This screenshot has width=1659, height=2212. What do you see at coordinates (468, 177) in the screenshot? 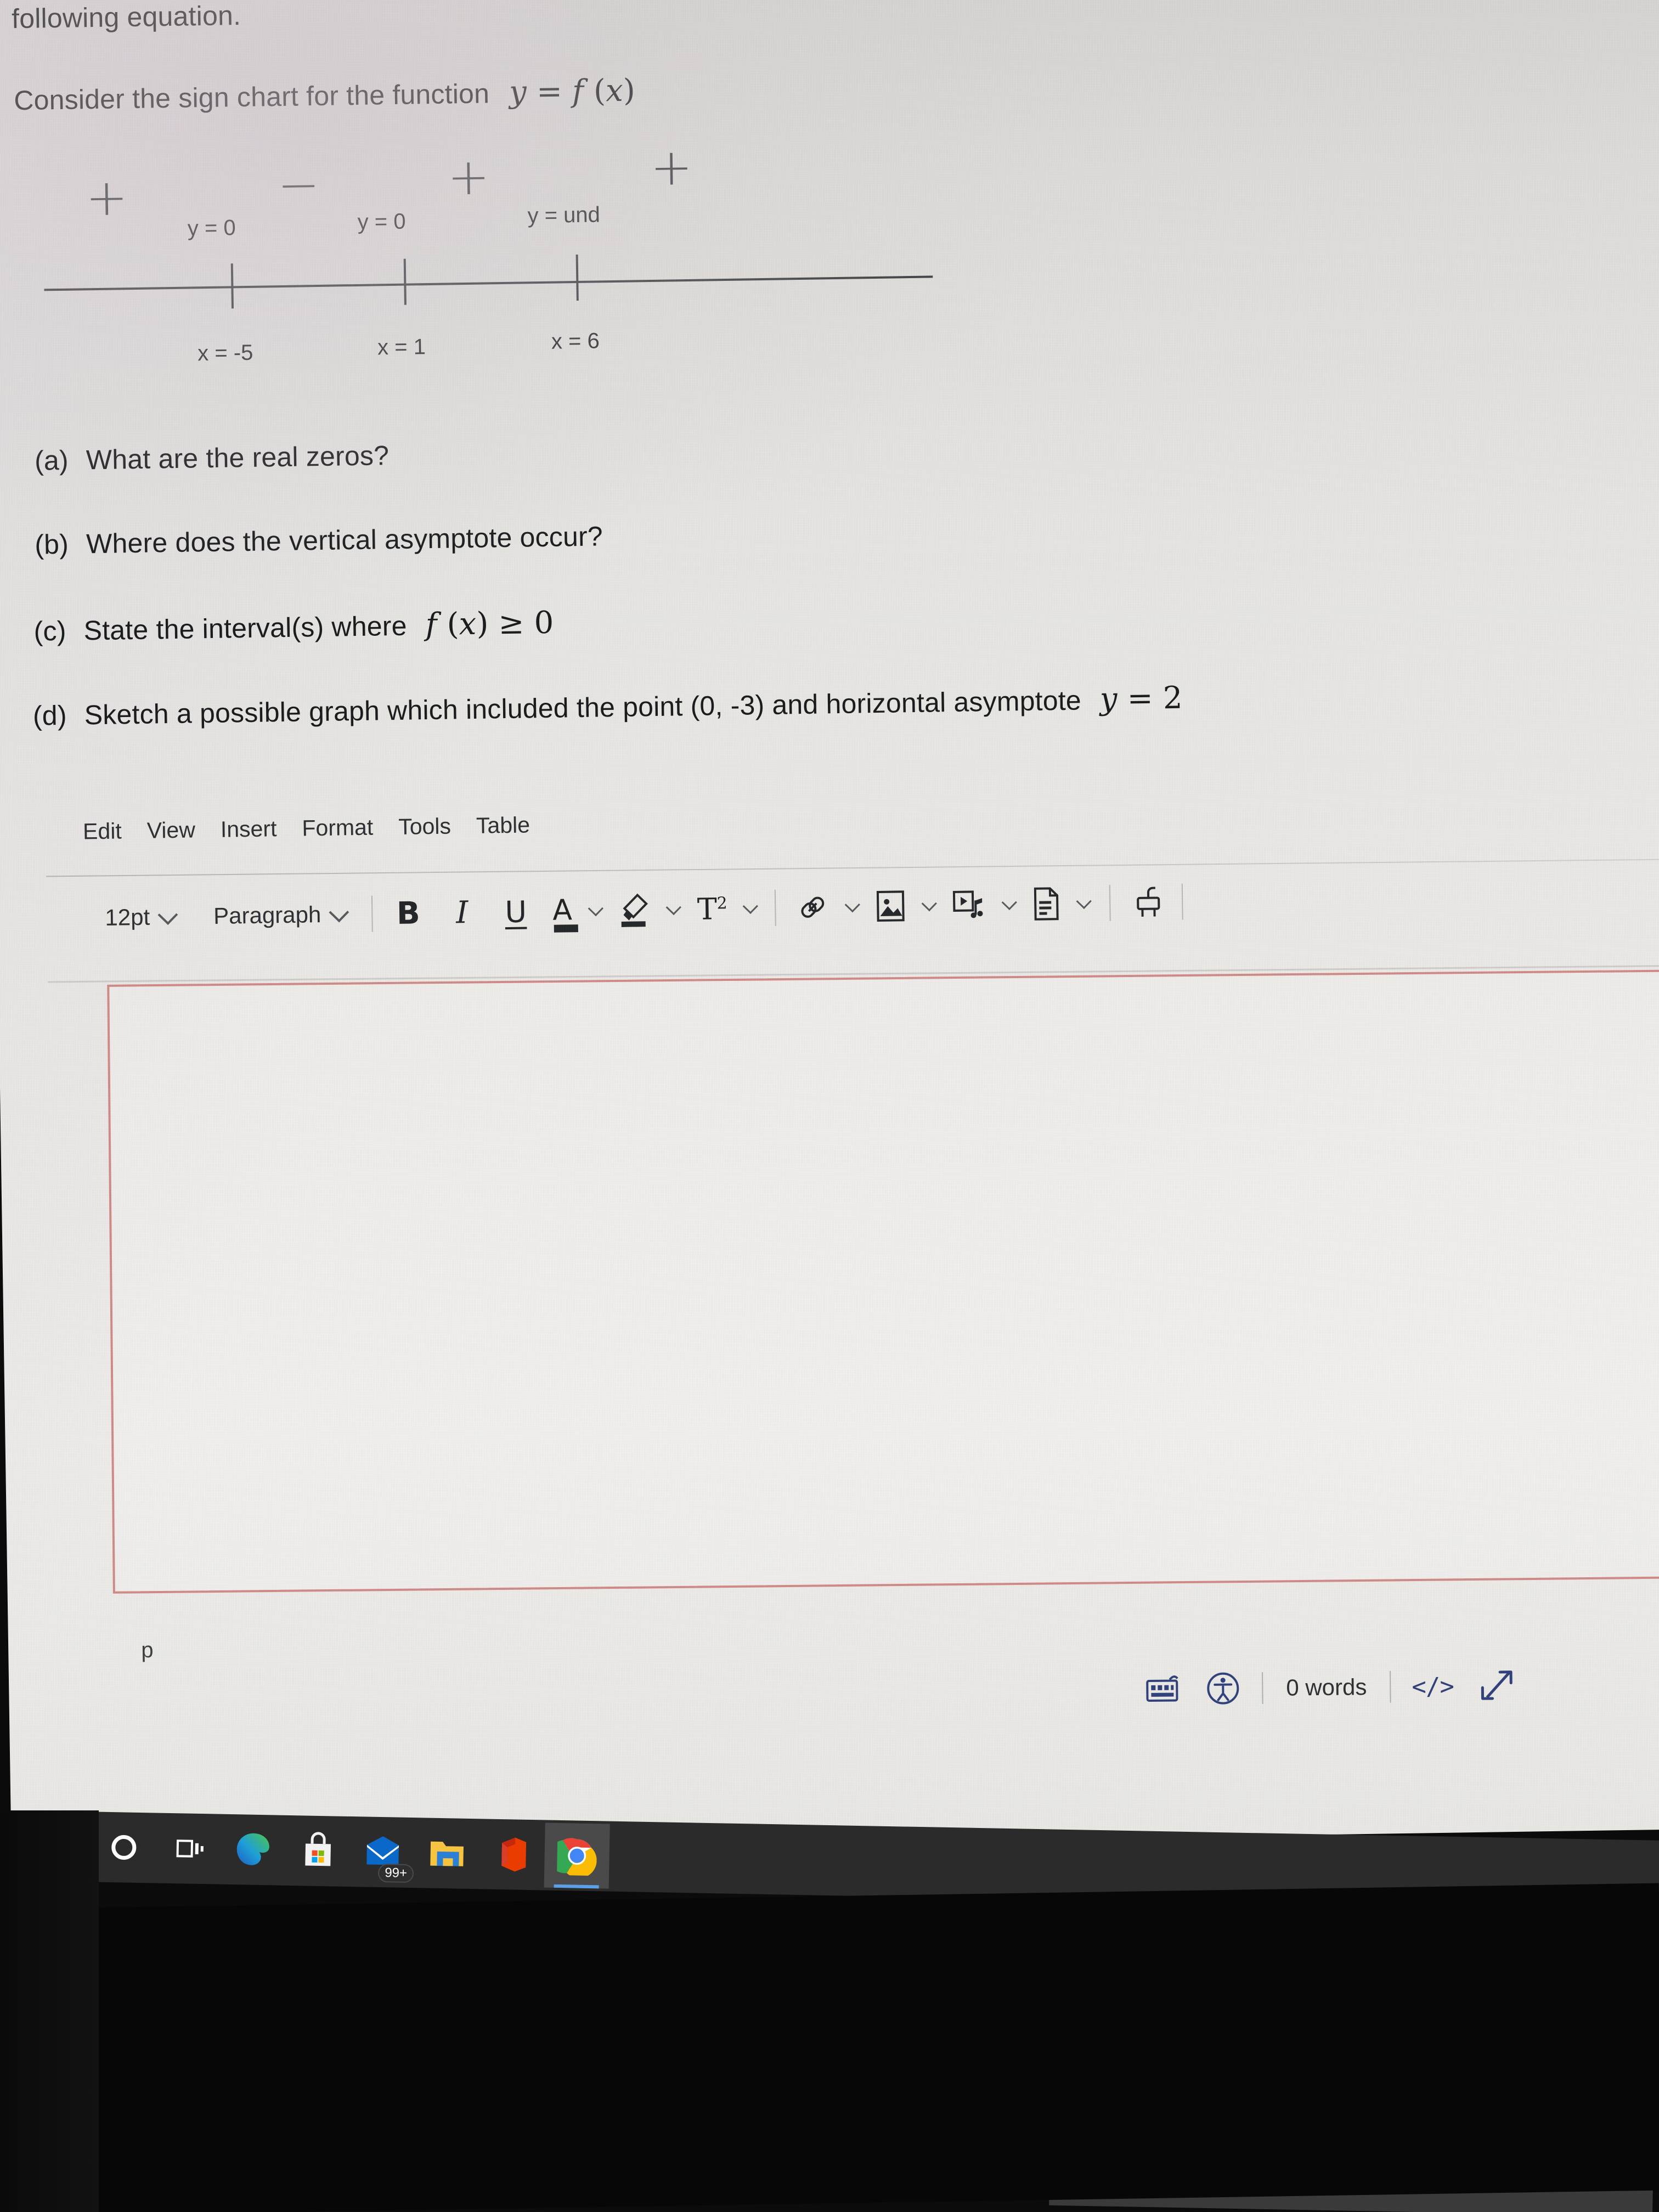
I see `sign-interval-3: +` at bounding box center [468, 177].